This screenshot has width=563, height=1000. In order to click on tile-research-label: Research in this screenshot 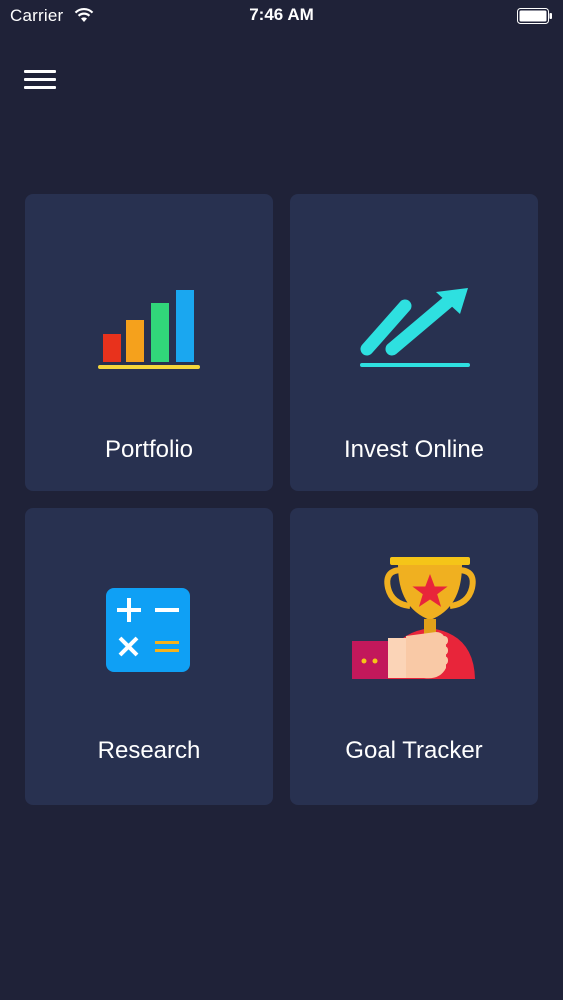, I will do `click(149, 750)`.